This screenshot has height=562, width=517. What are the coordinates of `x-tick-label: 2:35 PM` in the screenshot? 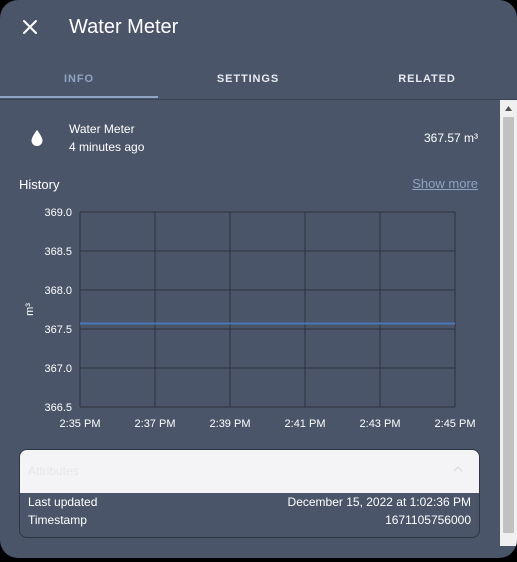 It's located at (80, 424).